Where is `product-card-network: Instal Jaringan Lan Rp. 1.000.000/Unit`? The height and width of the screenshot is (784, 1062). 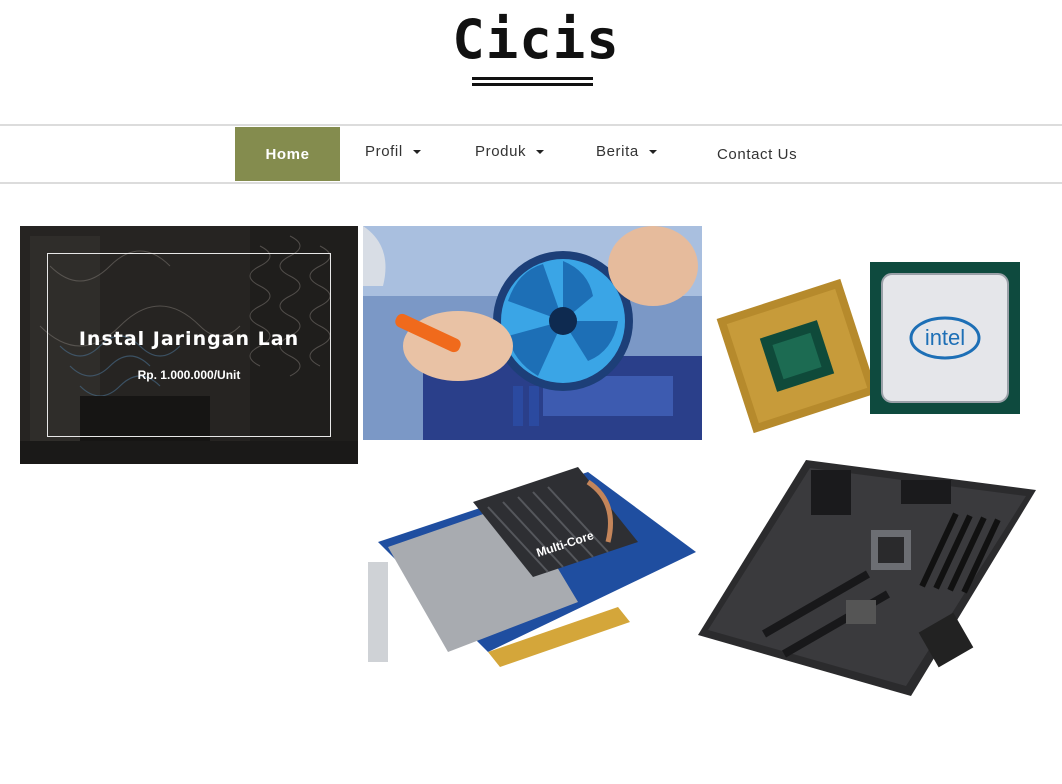
product-card-network: Instal Jaringan Lan Rp. 1.000.000/Unit is located at coordinates (189, 345).